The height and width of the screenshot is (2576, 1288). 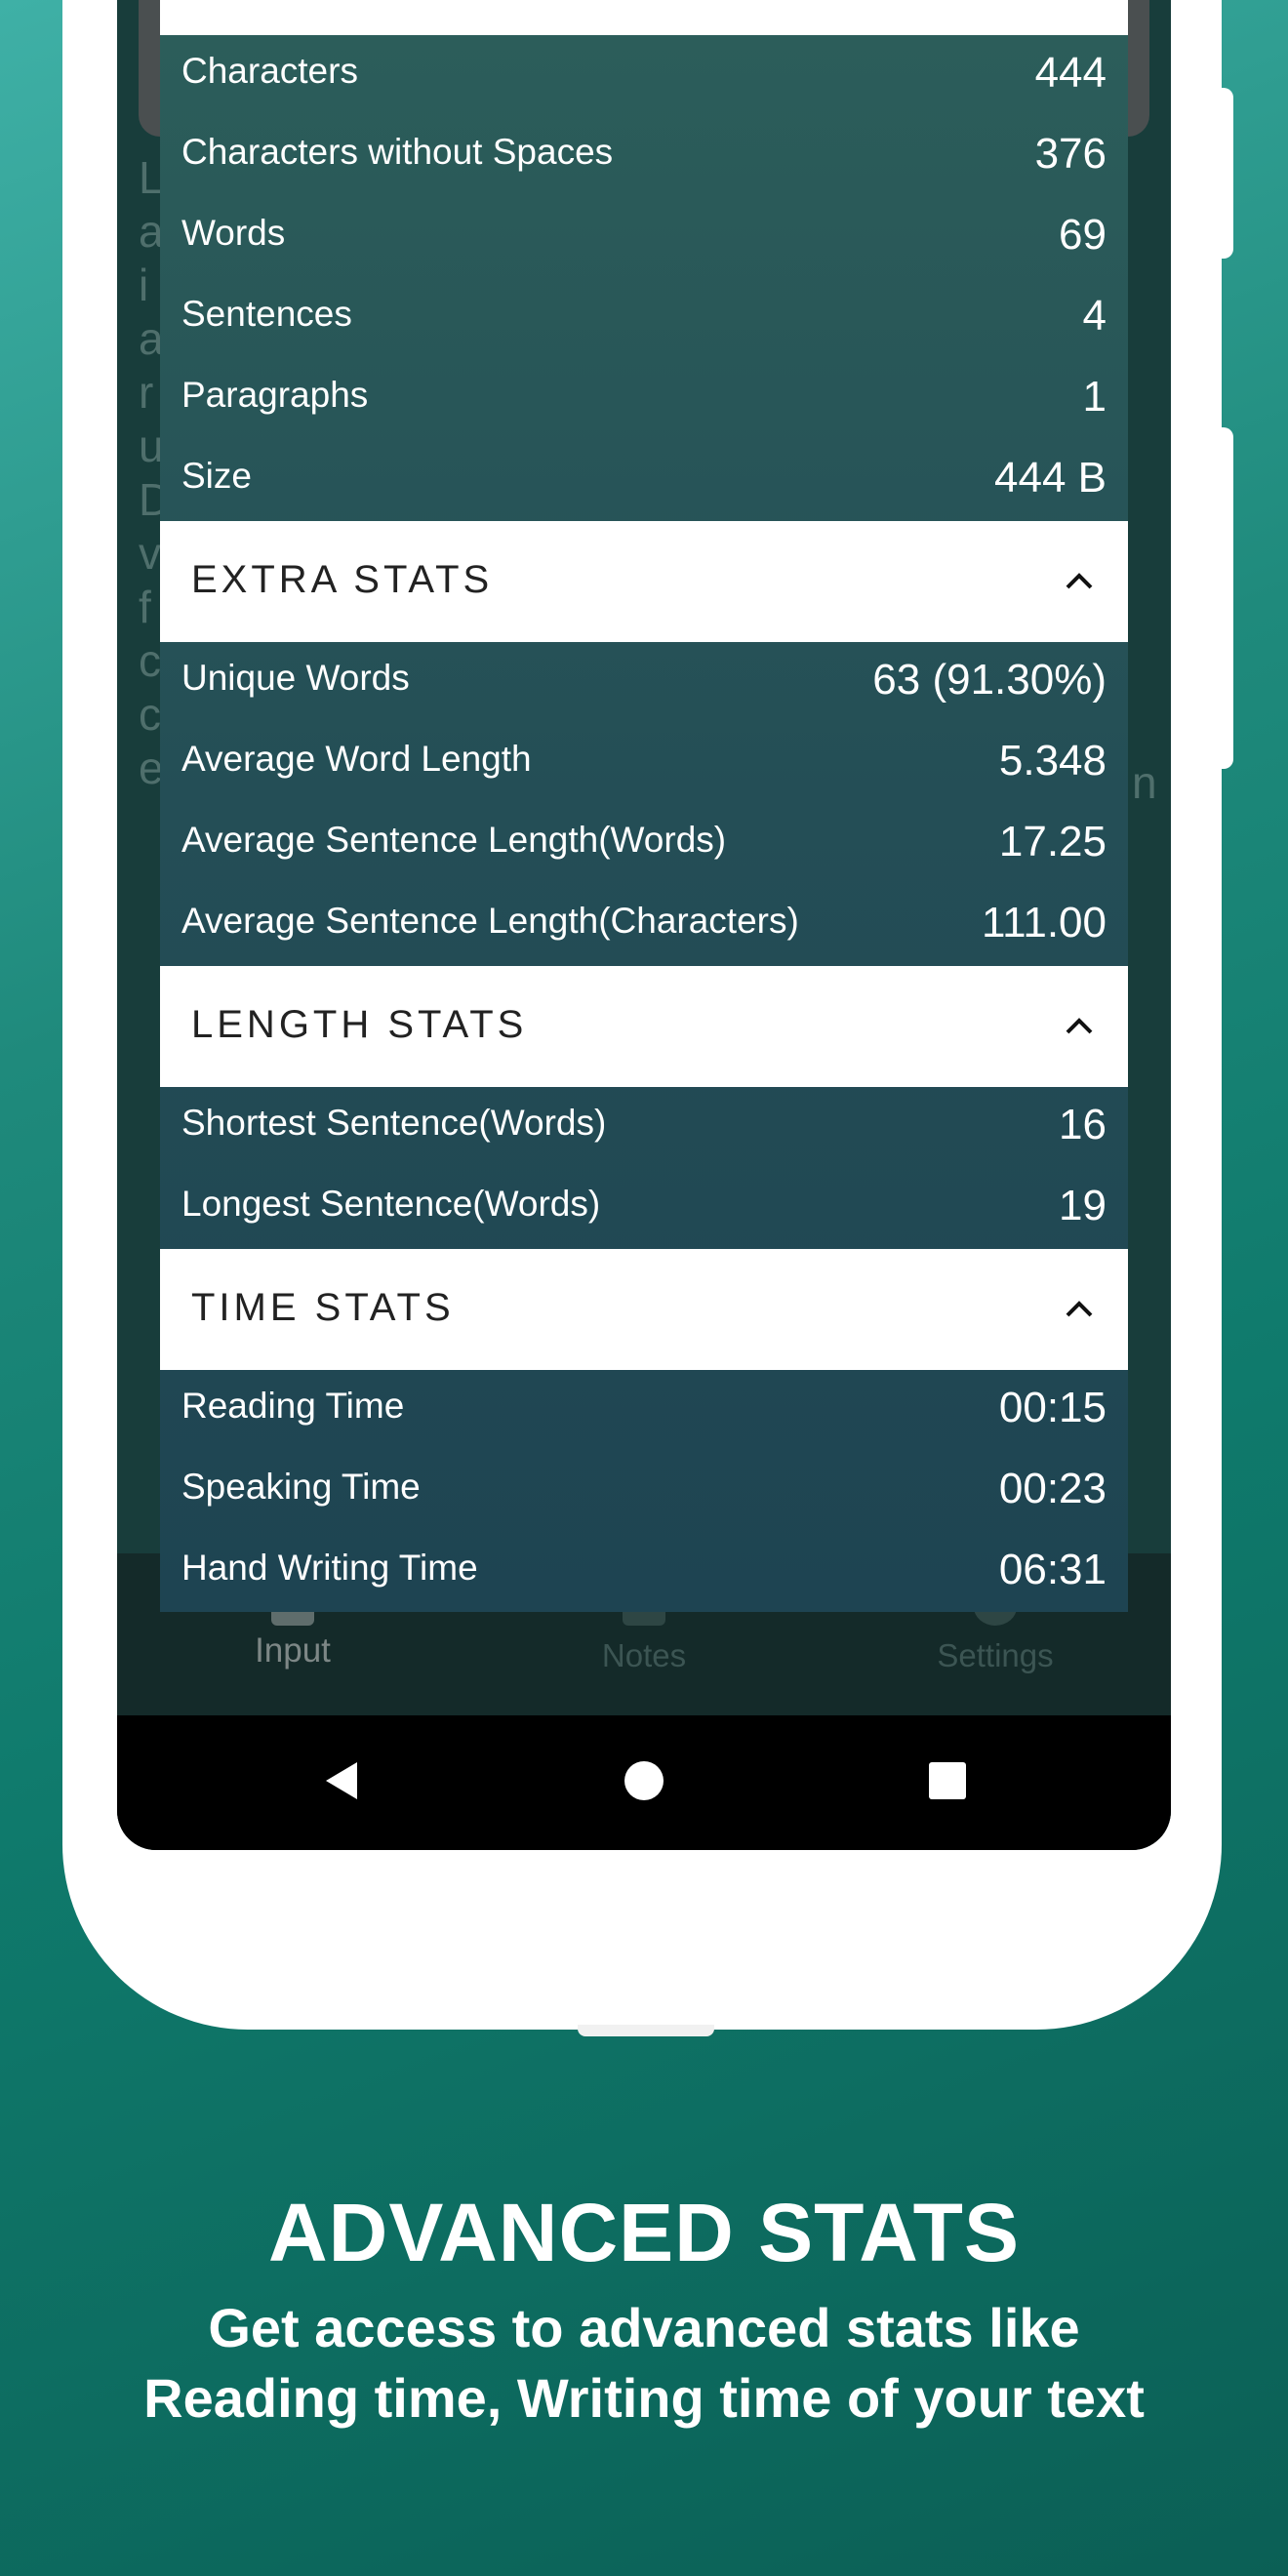 What do you see at coordinates (454, 840) in the screenshot?
I see `stat-label: Average Sentence Length(Words)` at bounding box center [454, 840].